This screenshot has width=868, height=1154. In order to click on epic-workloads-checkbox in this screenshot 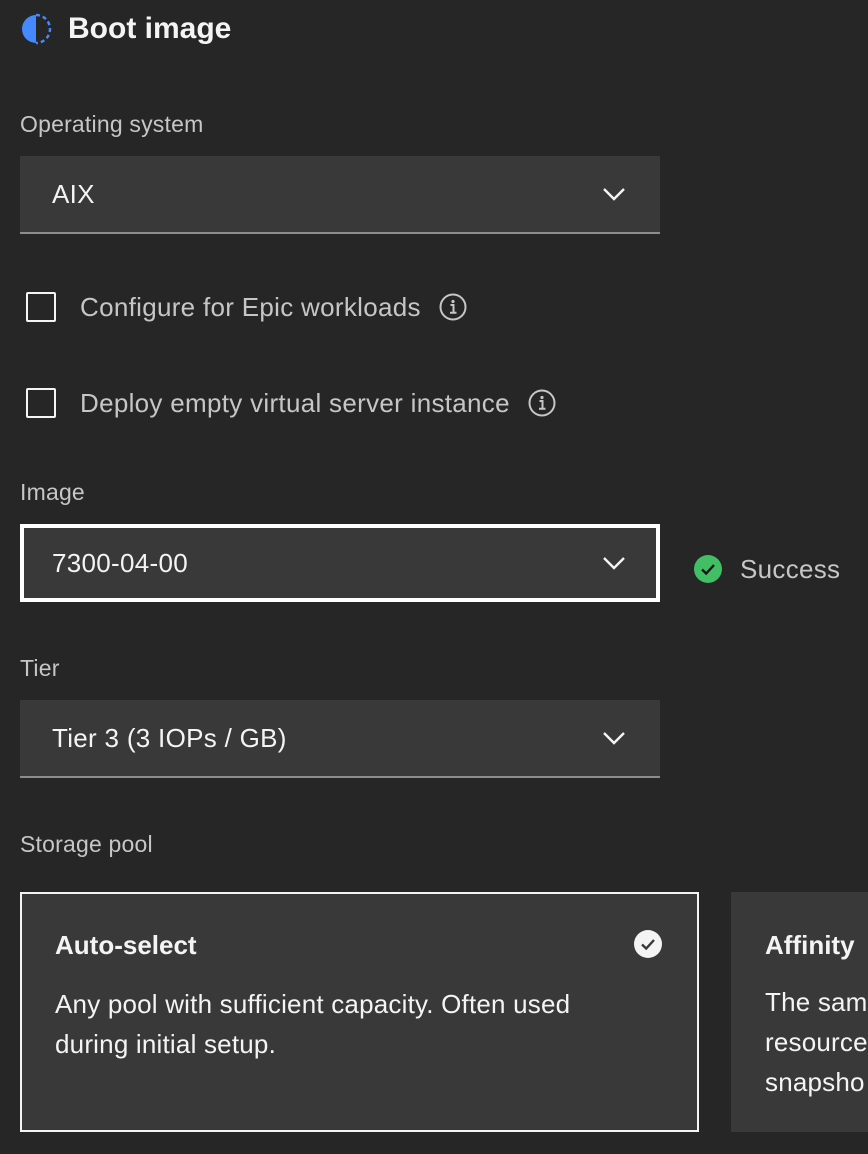, I will do `click(41, 307)`.